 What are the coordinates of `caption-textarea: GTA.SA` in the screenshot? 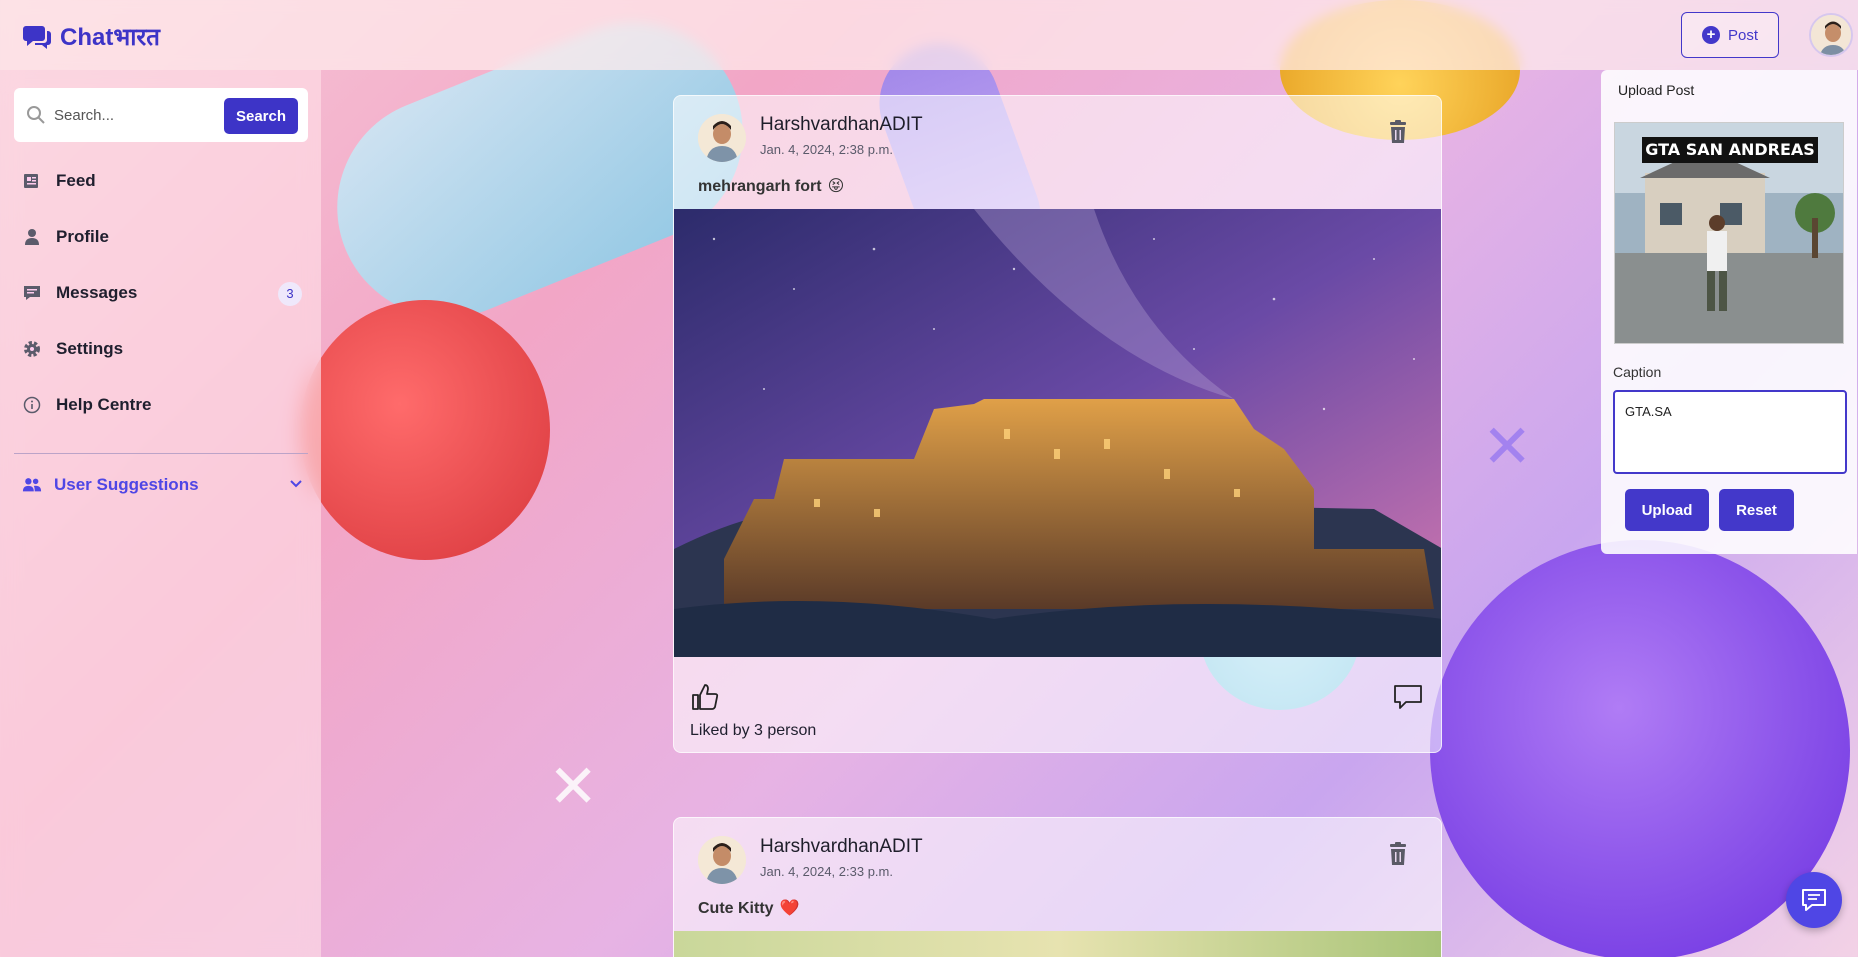 It's located at (1730, 432).